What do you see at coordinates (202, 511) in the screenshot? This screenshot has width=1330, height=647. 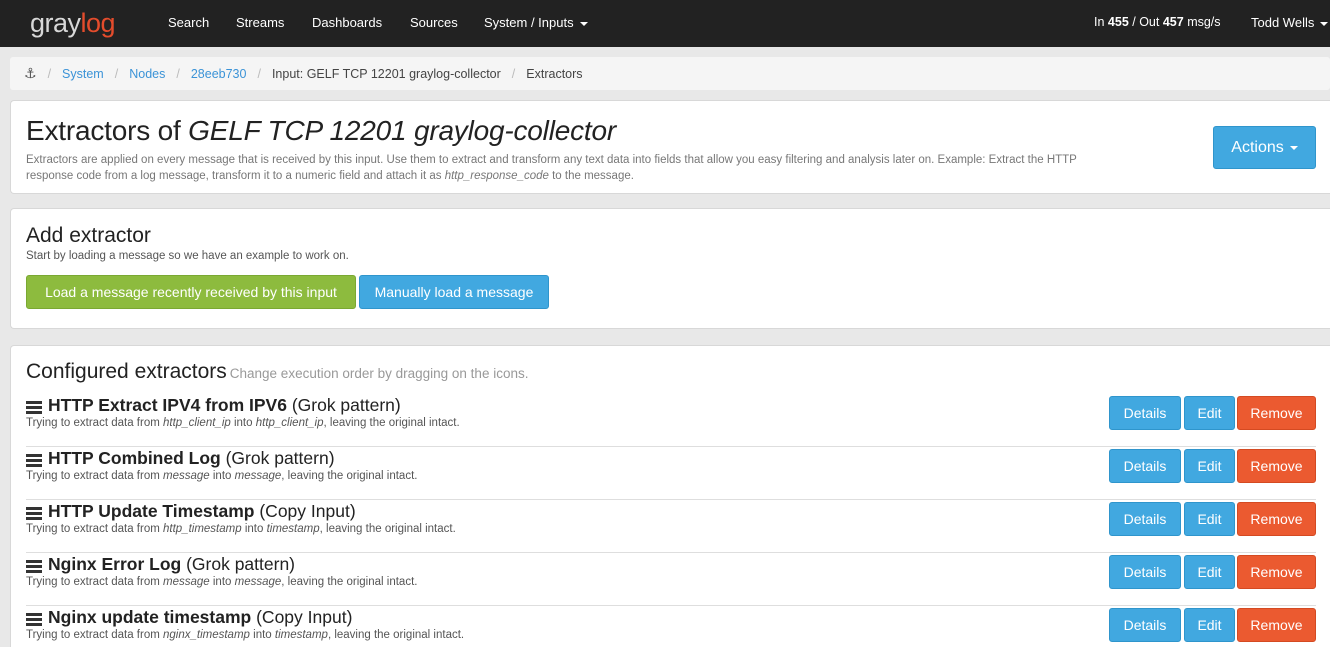 I see `extractor-name: HTTP Update Timestamp (Copy Input)` at bounding box center [202, 511].